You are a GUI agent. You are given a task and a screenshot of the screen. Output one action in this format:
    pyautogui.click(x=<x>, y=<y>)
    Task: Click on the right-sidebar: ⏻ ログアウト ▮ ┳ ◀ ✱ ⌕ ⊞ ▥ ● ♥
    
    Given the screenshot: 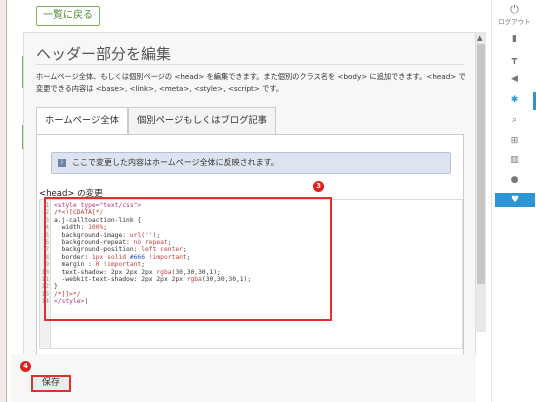 What is the action you would take?
    pyautogui.click(x=513, y=201)
    